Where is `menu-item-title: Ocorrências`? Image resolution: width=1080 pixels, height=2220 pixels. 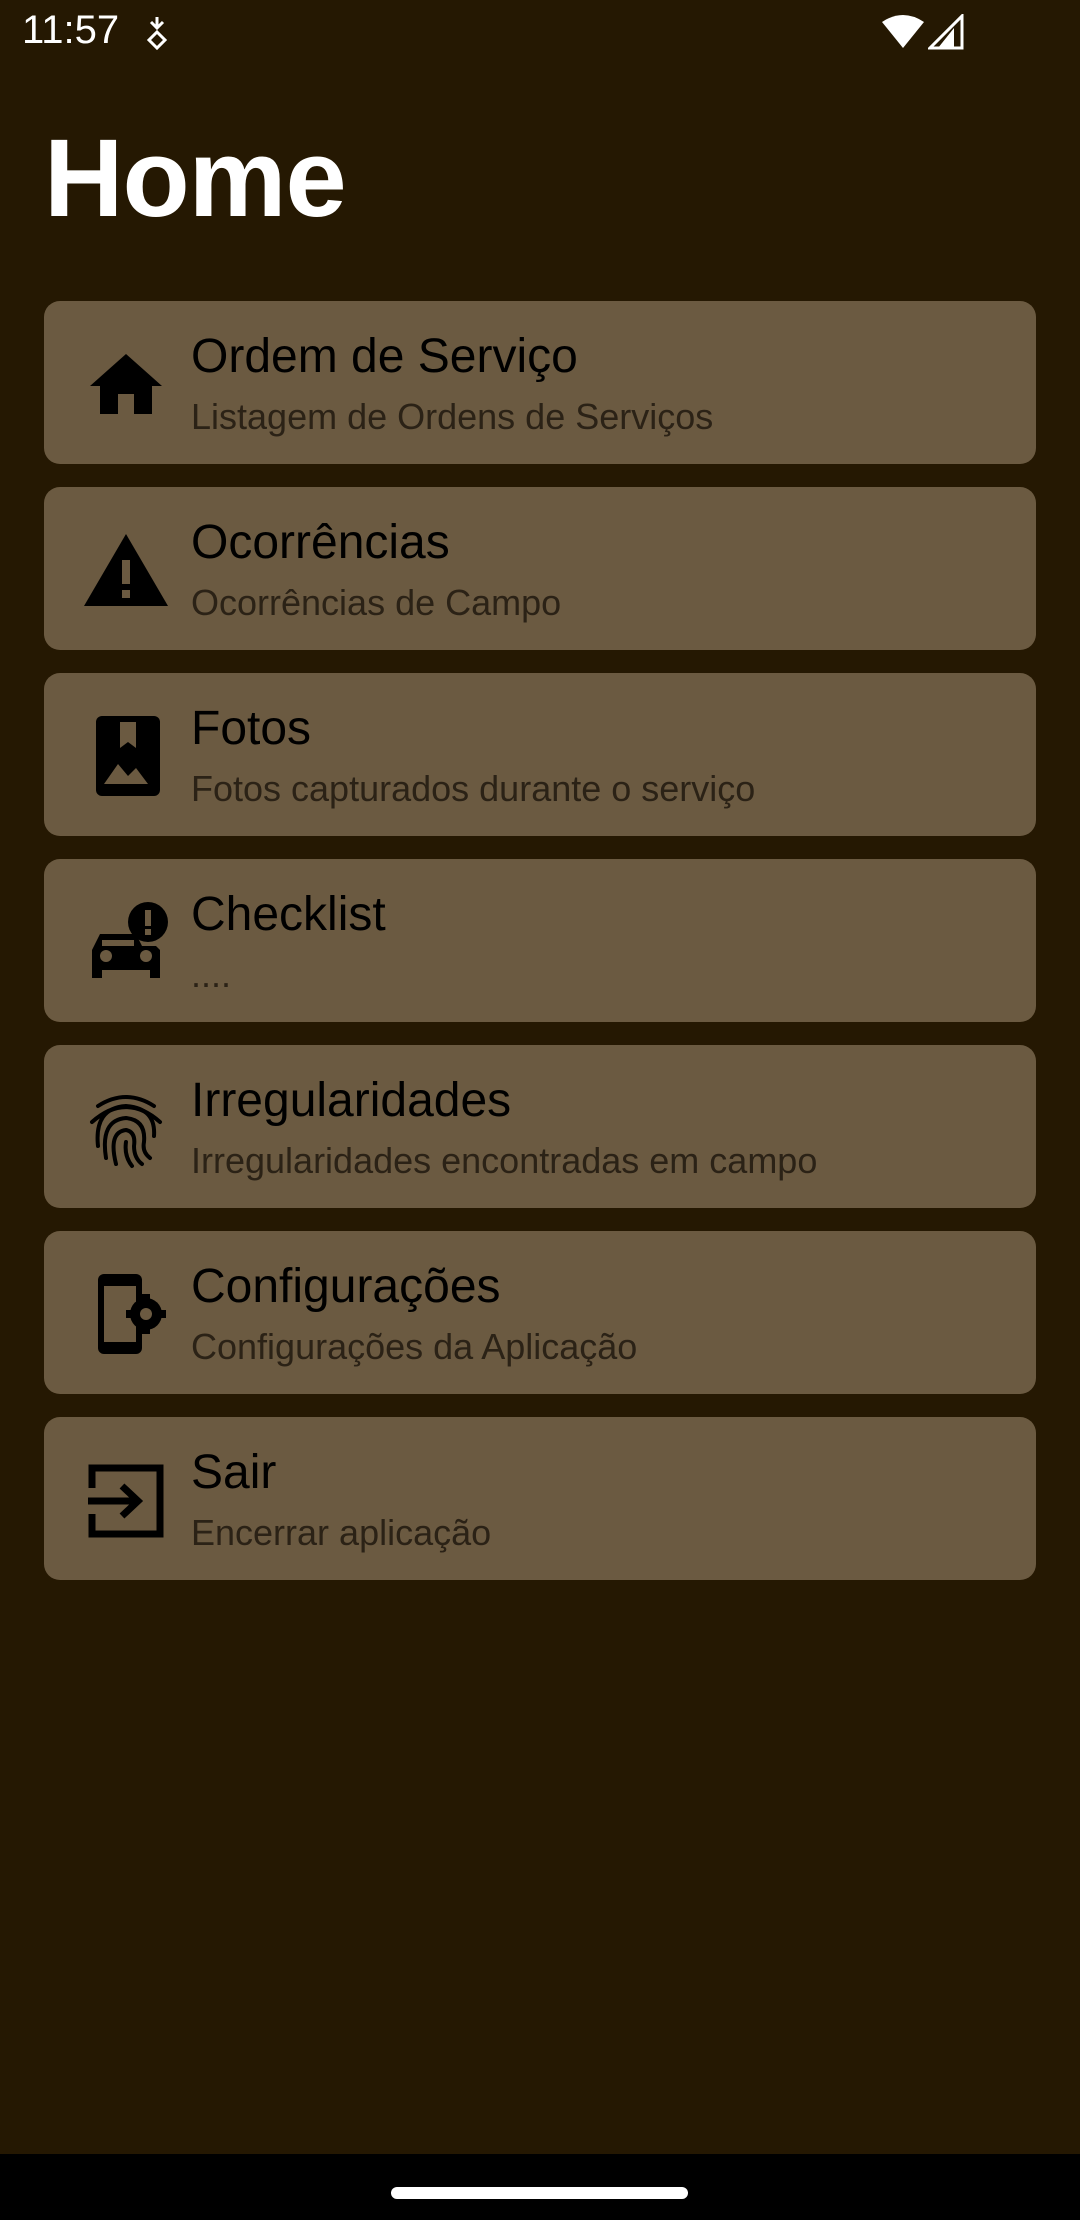
menu-item-title: Ocorrências is located at coordinates (320, 542).